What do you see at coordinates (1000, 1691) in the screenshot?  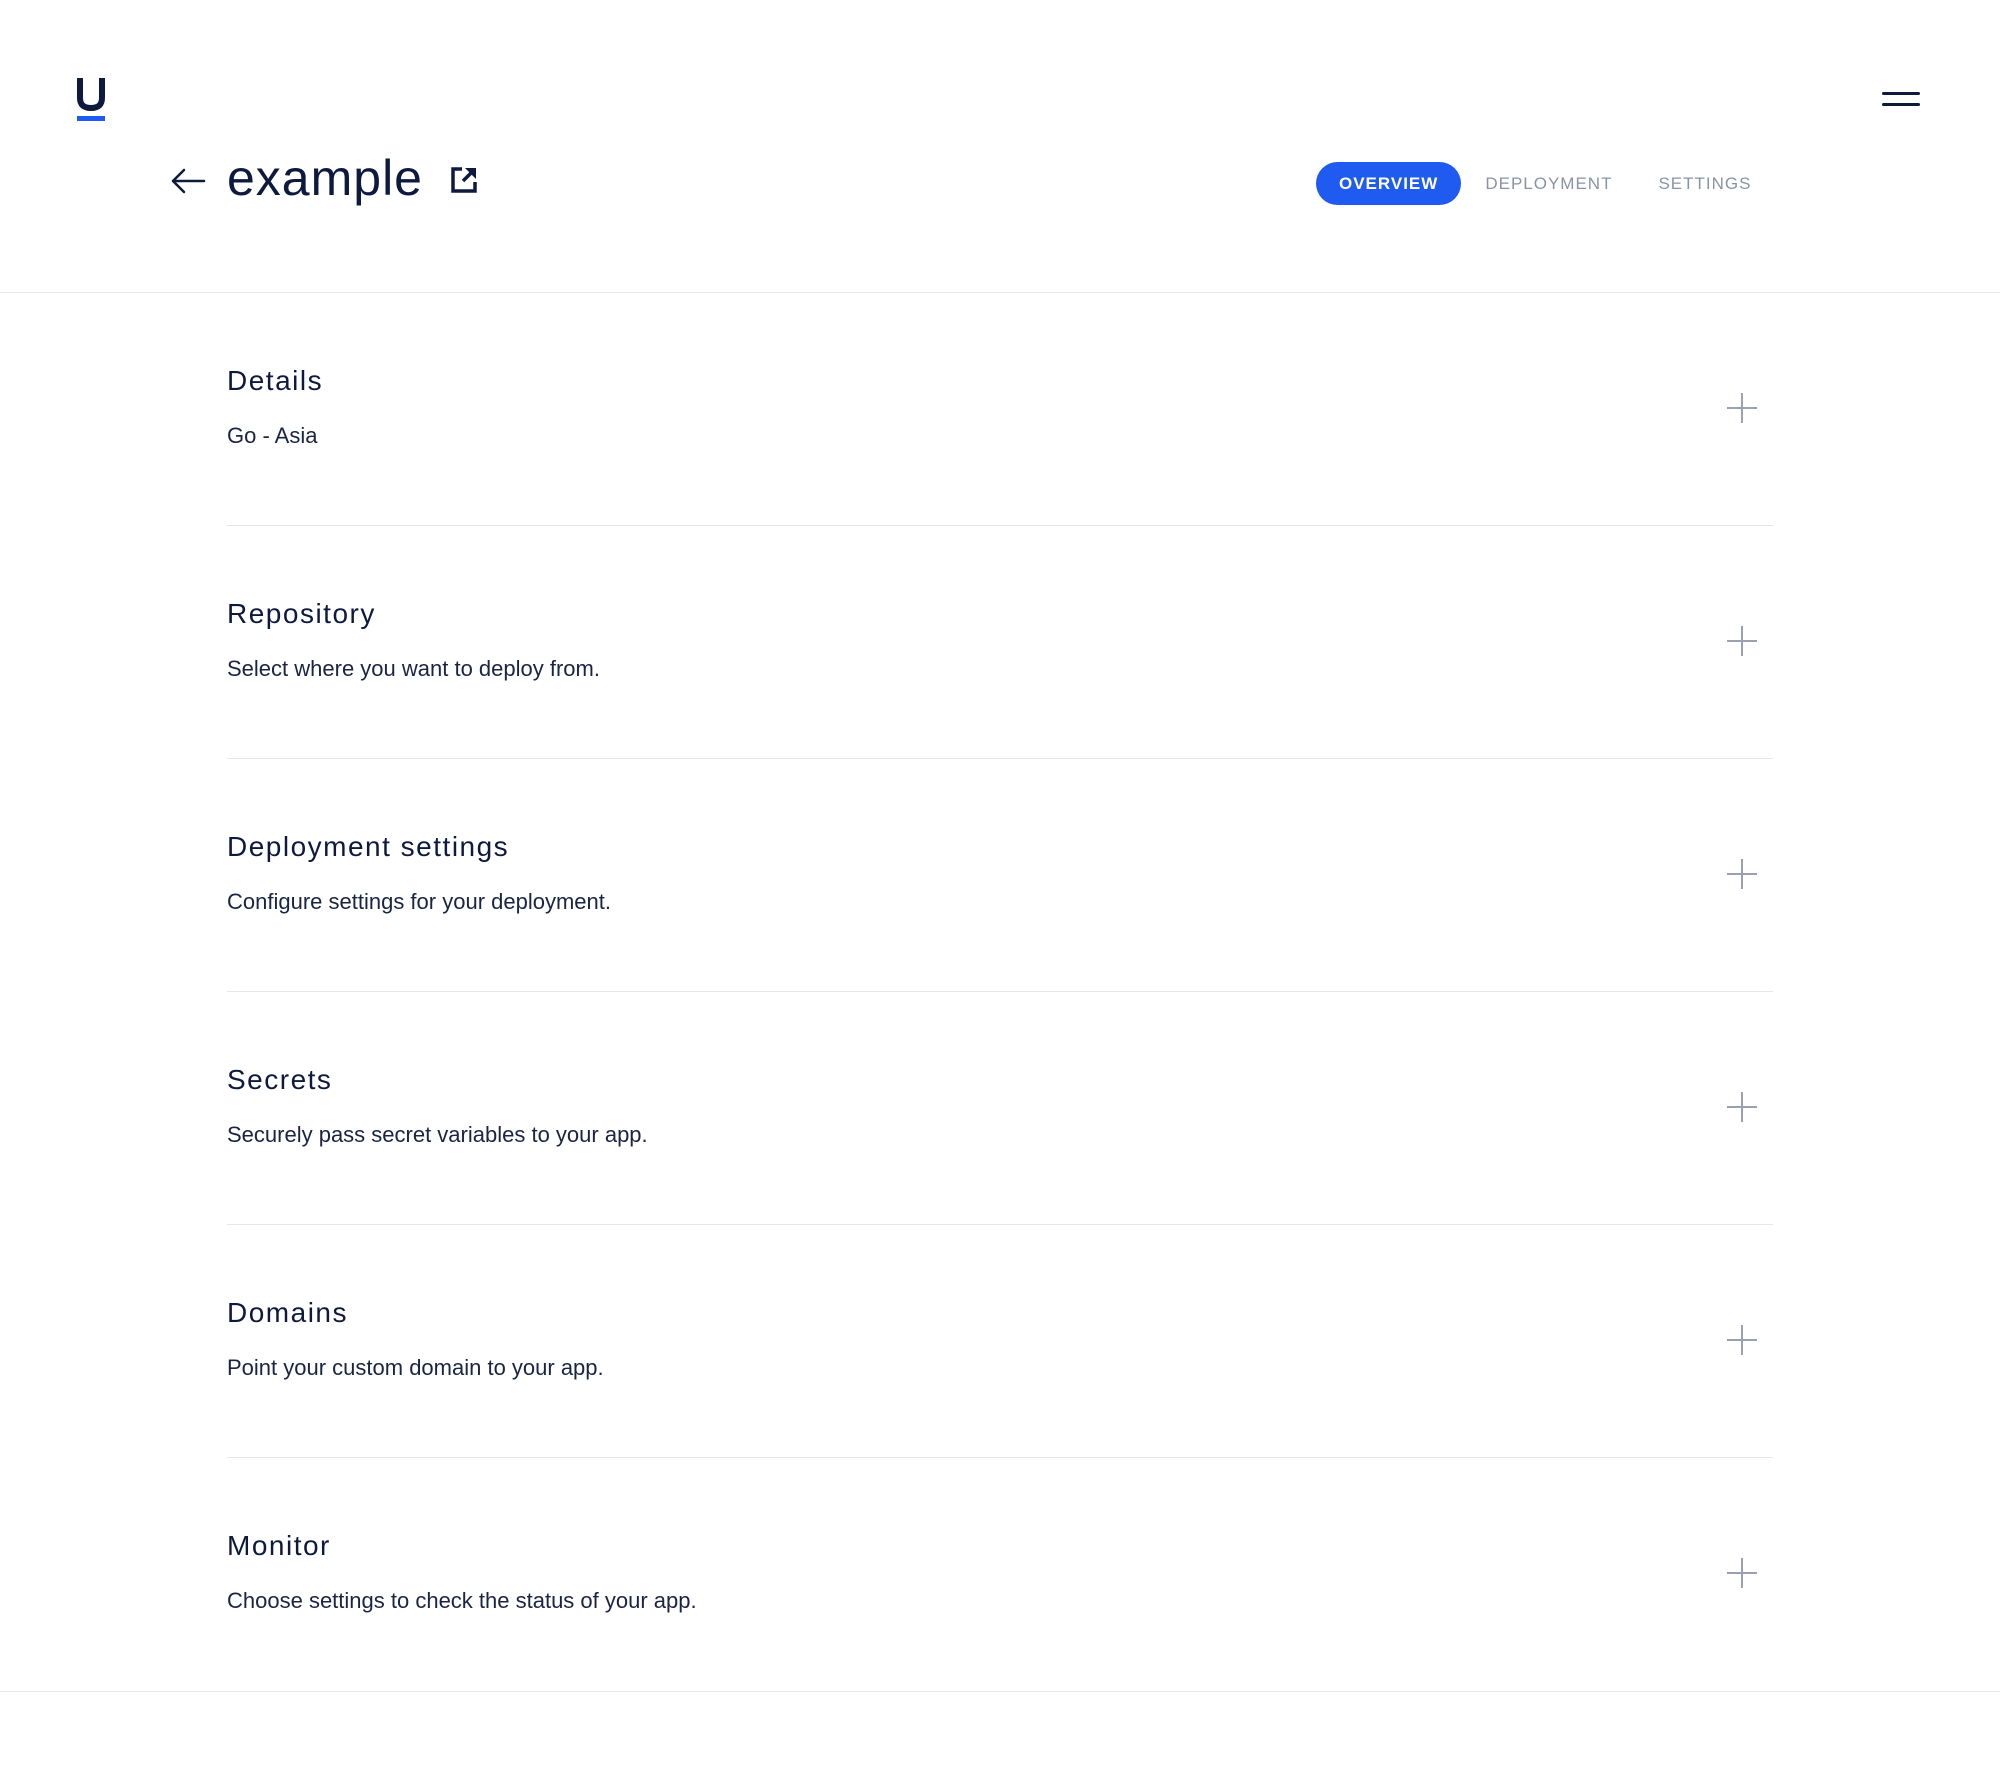 I see `footer-divider` at bounding box center [1000, 1691].